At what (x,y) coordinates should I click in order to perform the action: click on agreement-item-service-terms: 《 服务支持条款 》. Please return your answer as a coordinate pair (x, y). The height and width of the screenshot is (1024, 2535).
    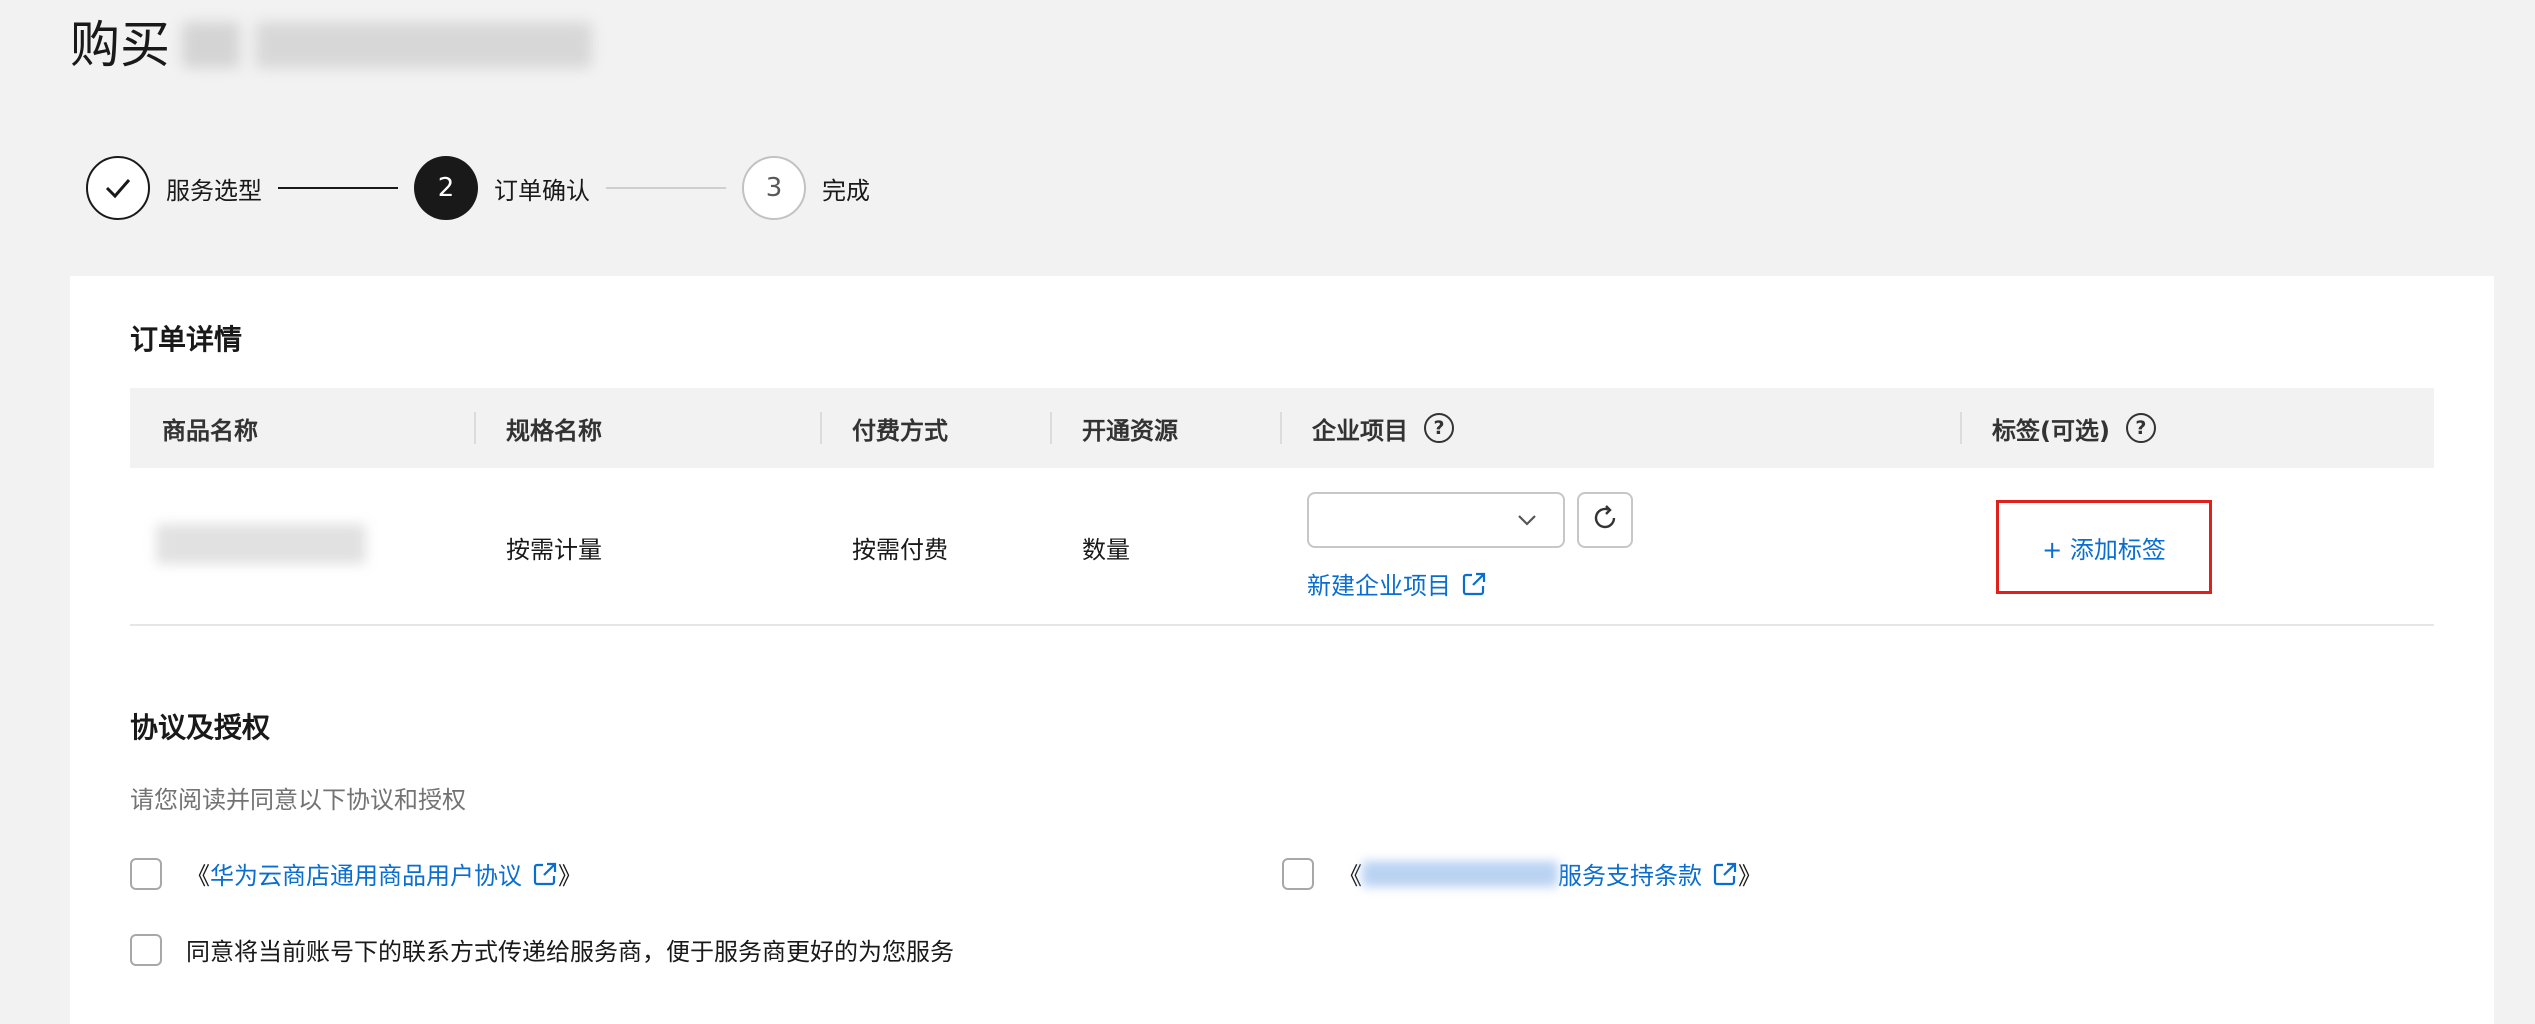
    Looking at the image, I should click on (1522, 873).